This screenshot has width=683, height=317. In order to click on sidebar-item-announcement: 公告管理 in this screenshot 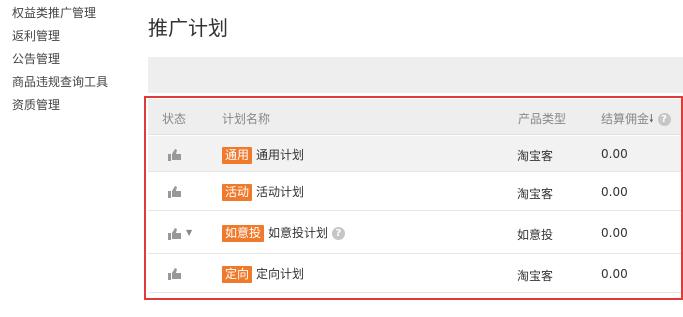, I will do `click(36, 58)`.